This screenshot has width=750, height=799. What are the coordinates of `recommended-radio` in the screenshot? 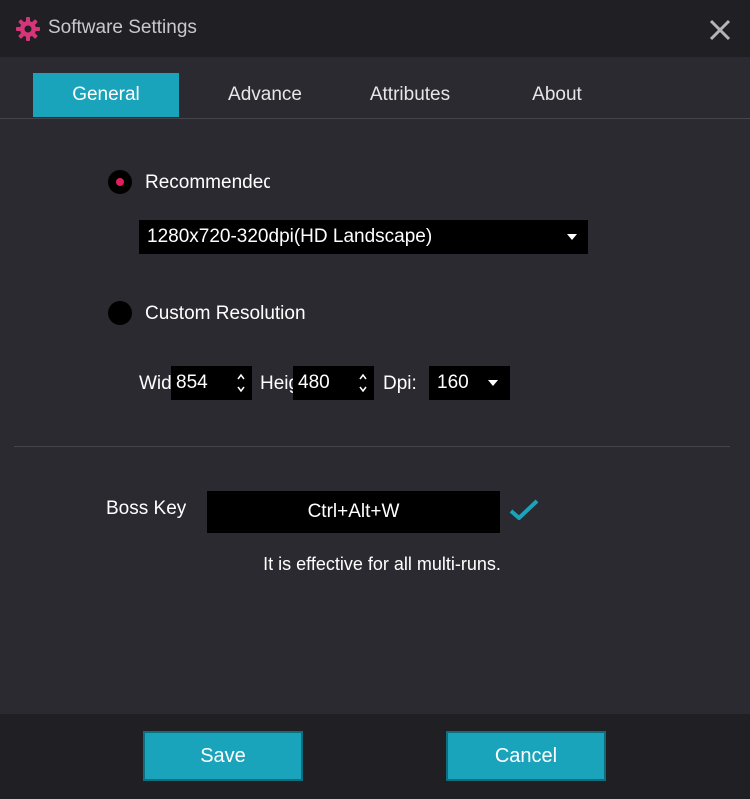 It's located at (120, 182).